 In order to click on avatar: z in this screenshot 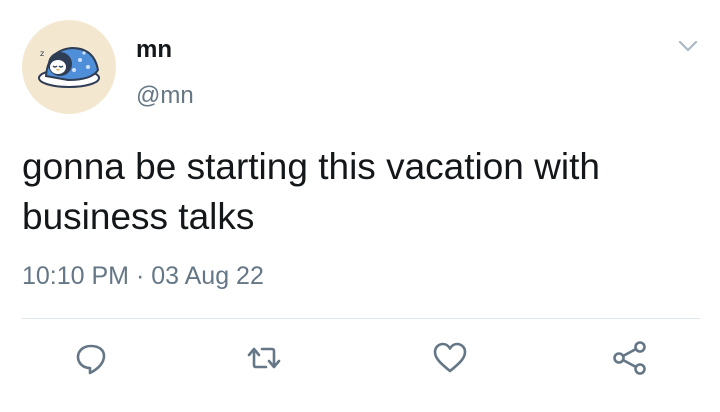, I will do `click(69, 67)`.